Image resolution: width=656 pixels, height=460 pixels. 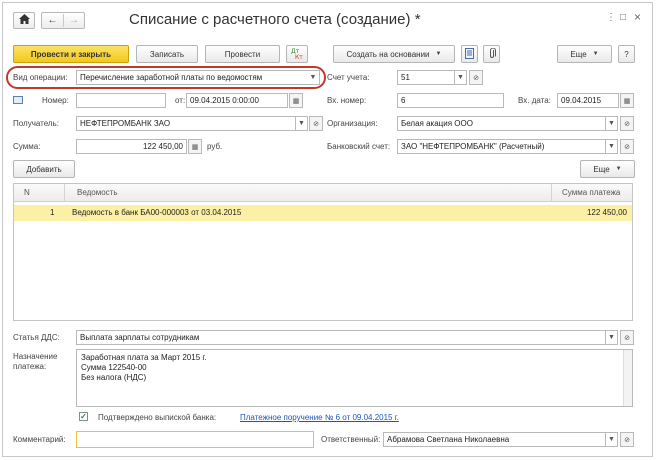 What do you see at coordinates (588, 100) in the screenshot?
I see `in-date-field: 09.04.2015` at bounding box center [588, 100].